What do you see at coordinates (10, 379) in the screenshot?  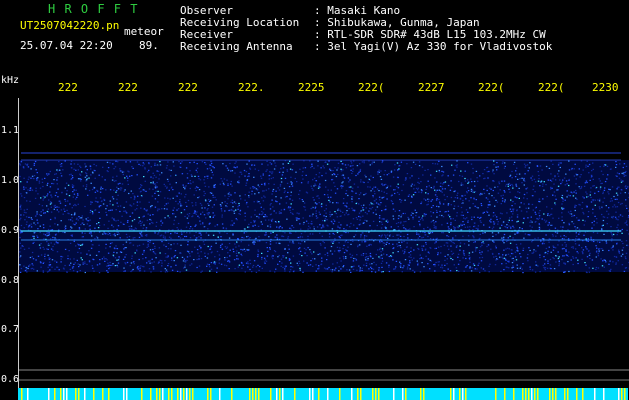 I see `y-tick: 0.6` at bounding box center [10, 379].